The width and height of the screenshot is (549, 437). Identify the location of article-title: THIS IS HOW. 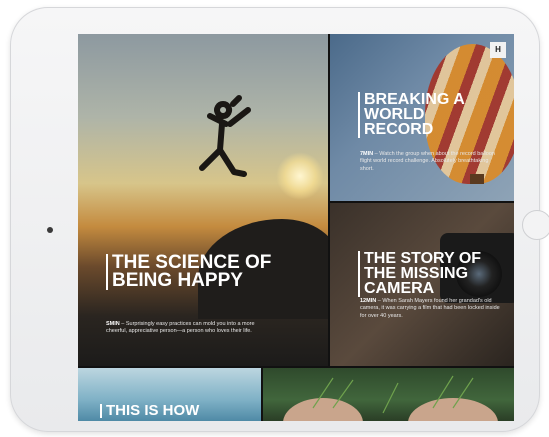
(149, 411).